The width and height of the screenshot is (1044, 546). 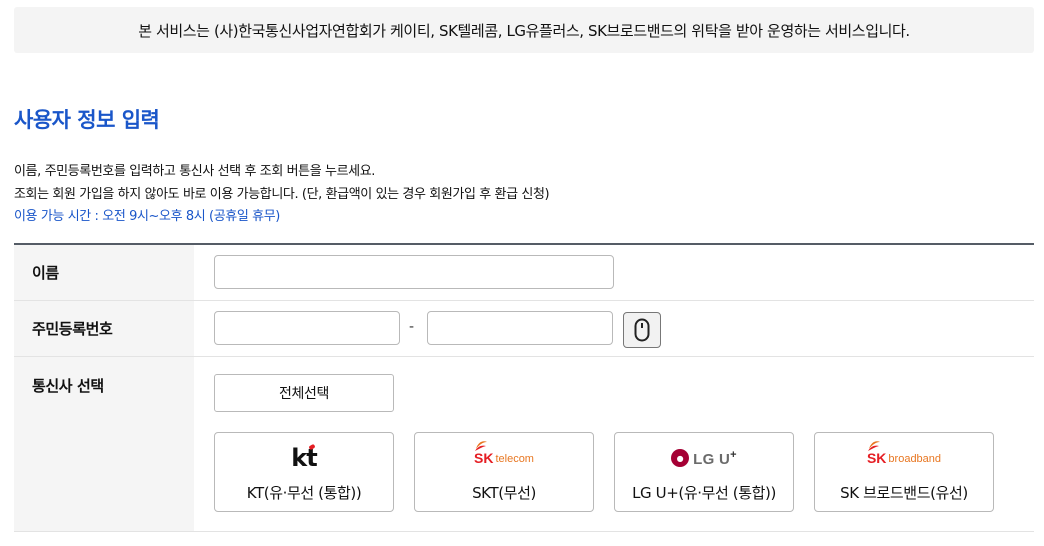 What do you see at coordinates (704, 472) in the screenshot?
I see `carrier-lgu-button: ● LG U+ LG U+(유·무선 (통합))` at bounding box center [704, 472].